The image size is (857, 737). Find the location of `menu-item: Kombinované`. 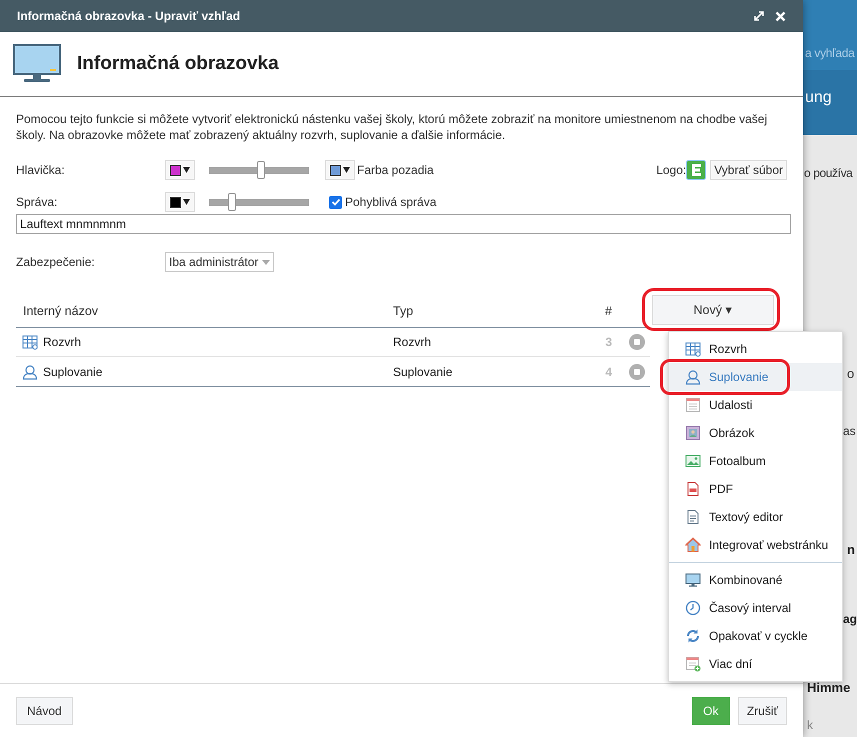

menu-item: Kombinované is located at coordinates (755, 580).